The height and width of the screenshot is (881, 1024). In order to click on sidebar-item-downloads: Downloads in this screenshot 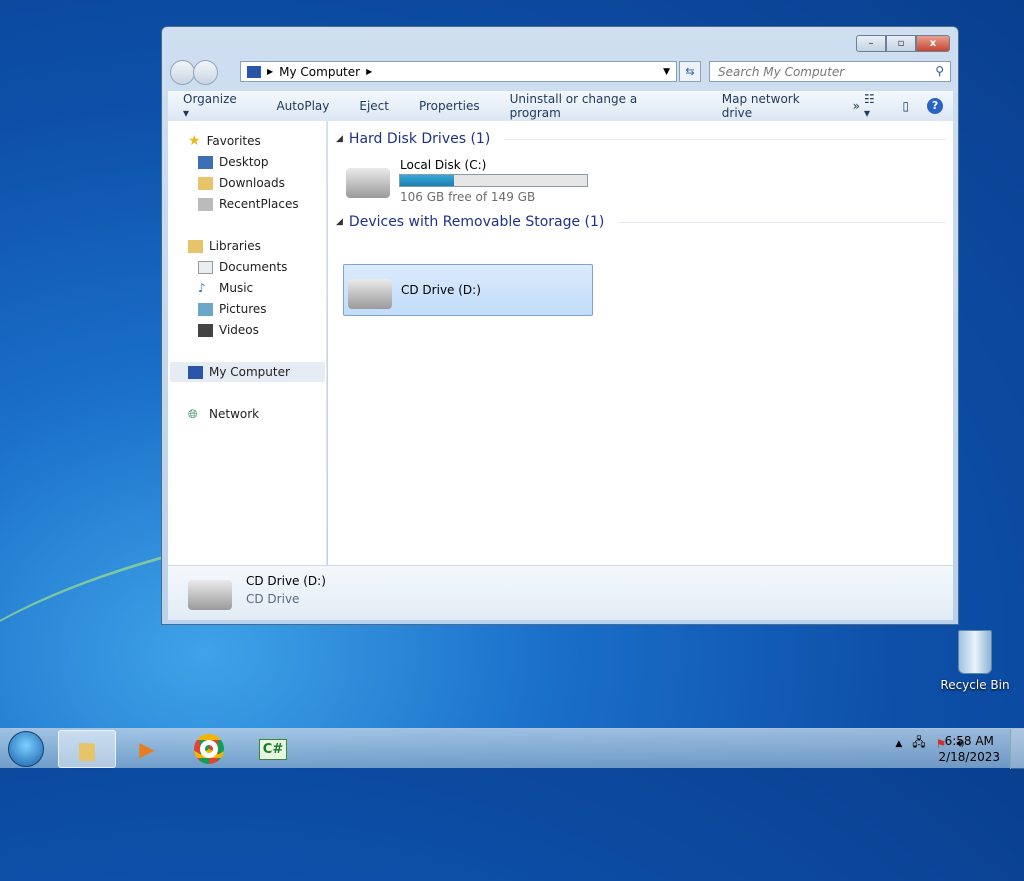, I will do `click(241, 183)`.